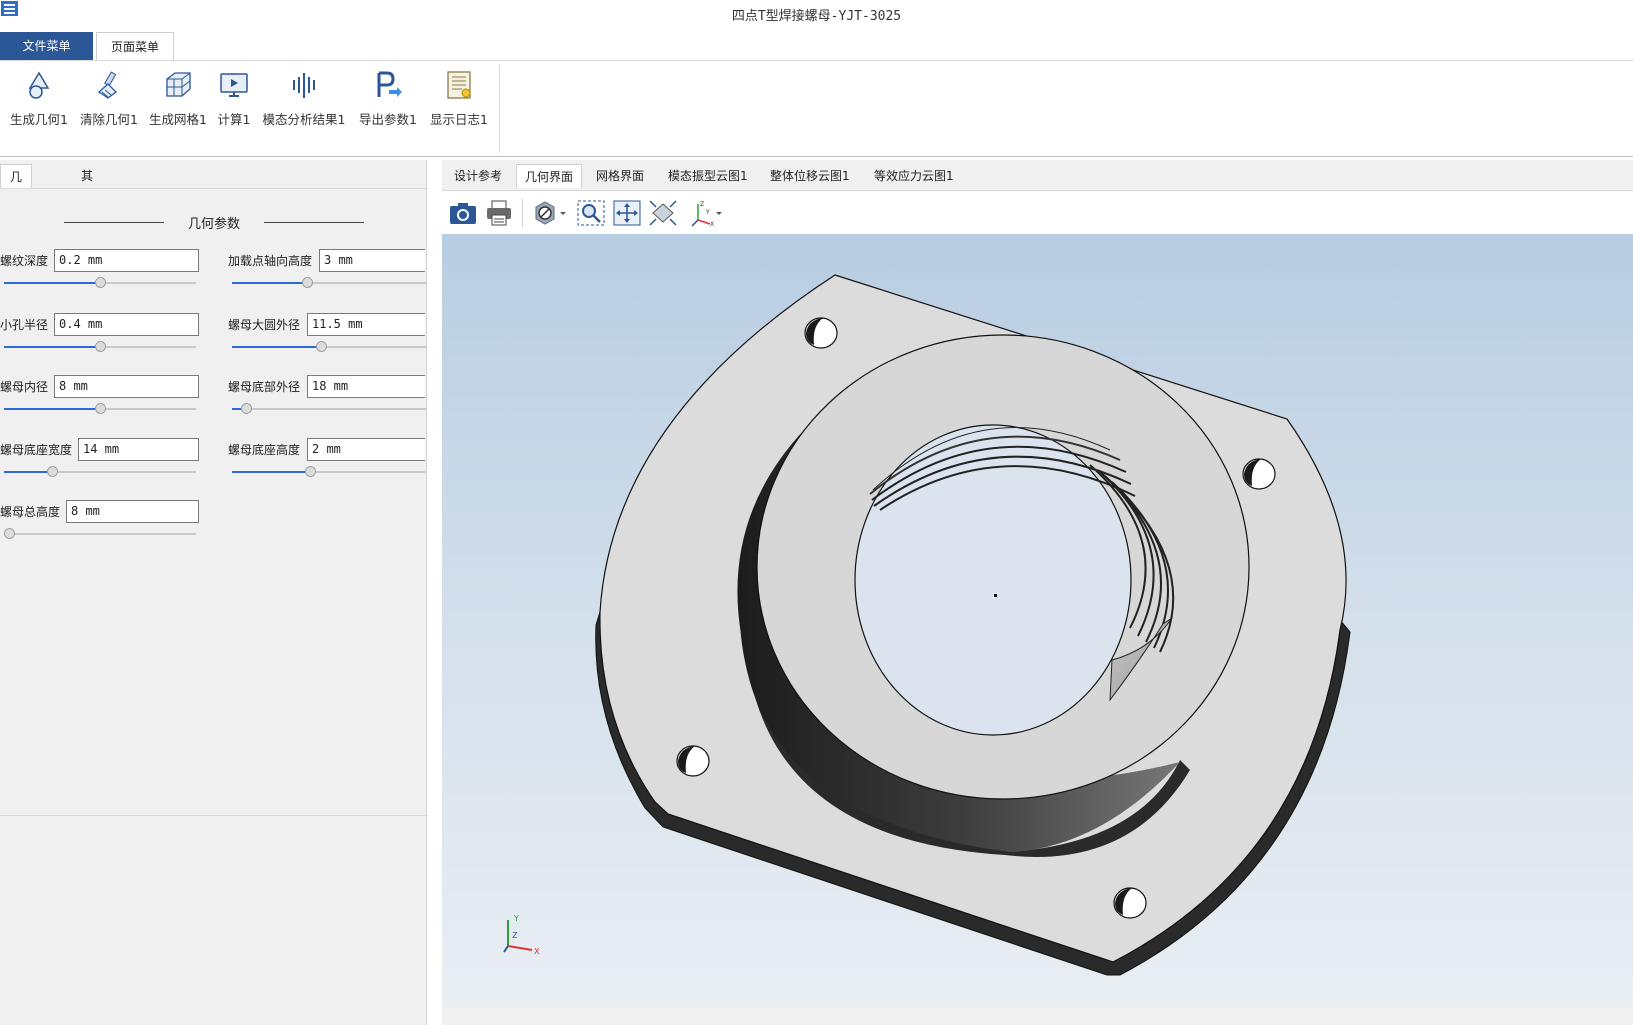 The width and height of the screenshot is (1633, 1025). What do you see at coordinates (178, 100) in the screenshot?
I see `generate-mesh-button: 生成网格1` at bounding box center [178, 100].